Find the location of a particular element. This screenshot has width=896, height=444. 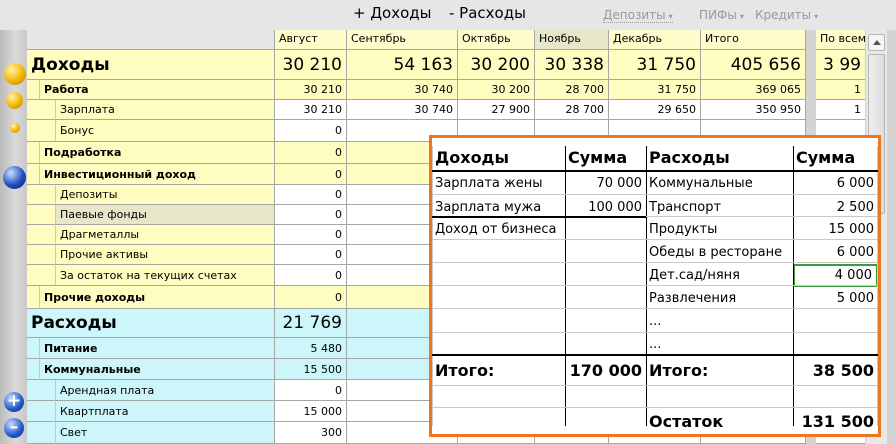

data-cell: 405 656 is located at coordinates (753, 65).